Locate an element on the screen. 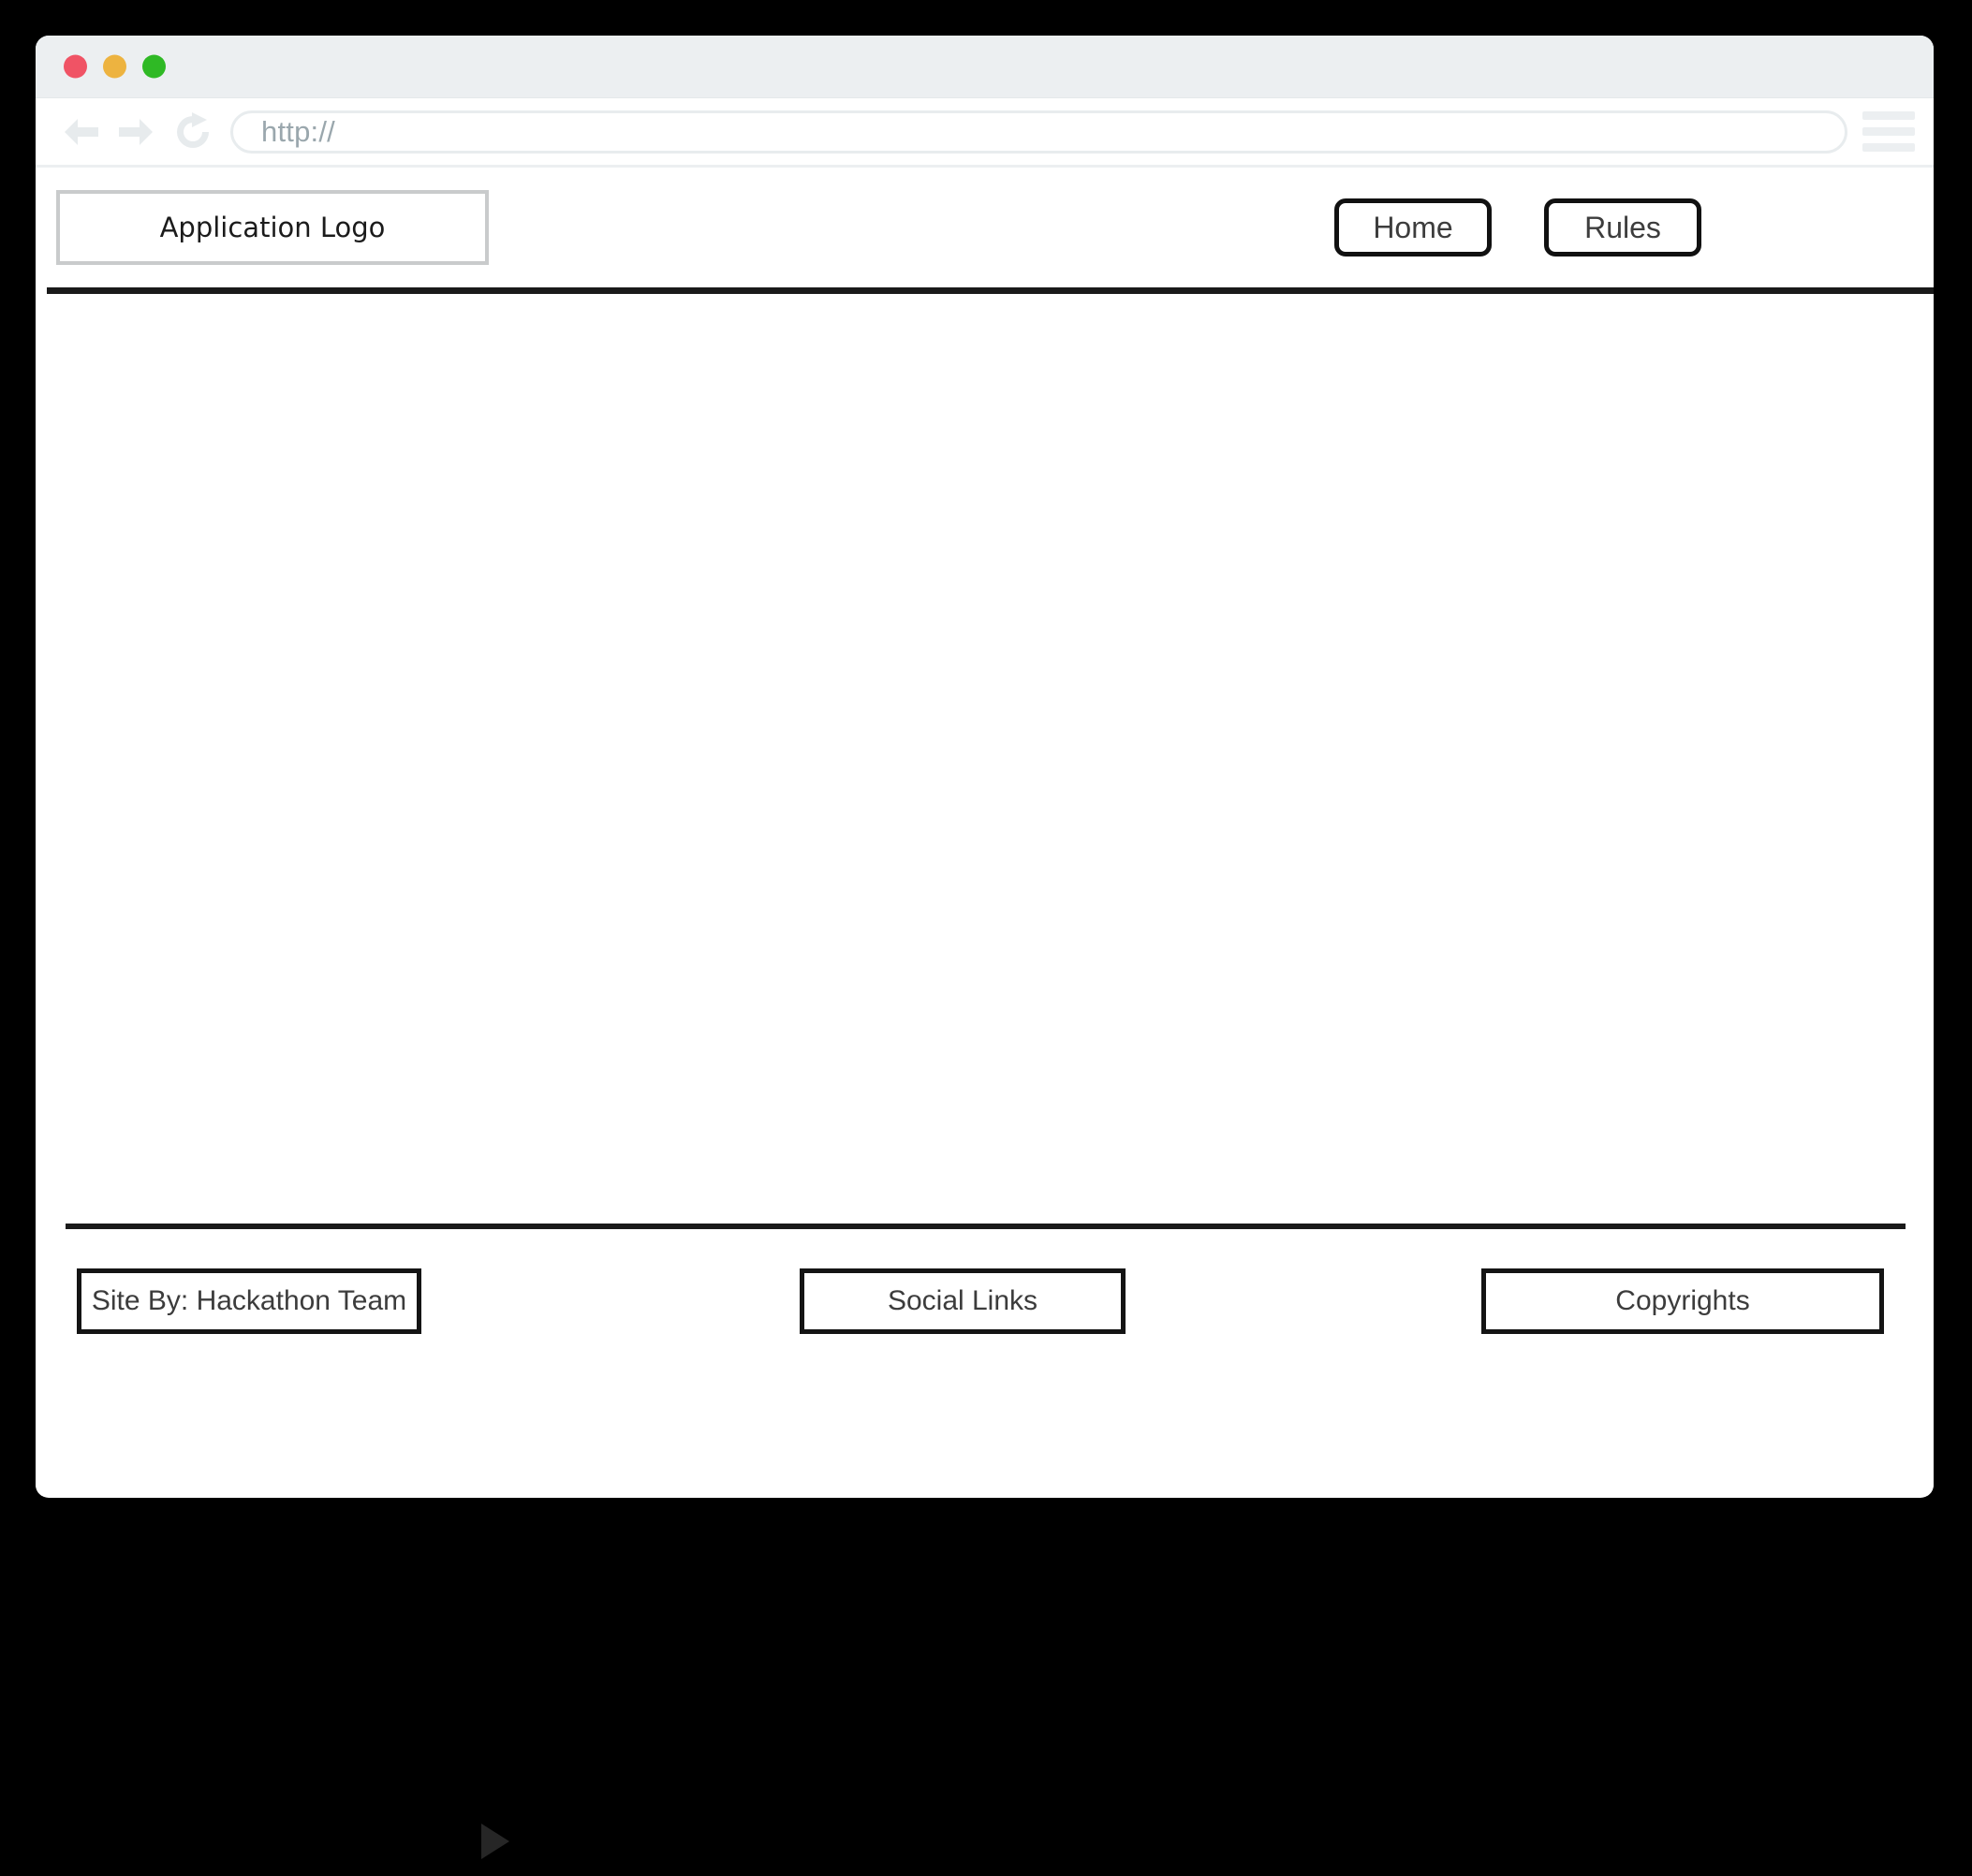  footer-box-social-links-label: Social Links is located at coordinates (963, 1300).